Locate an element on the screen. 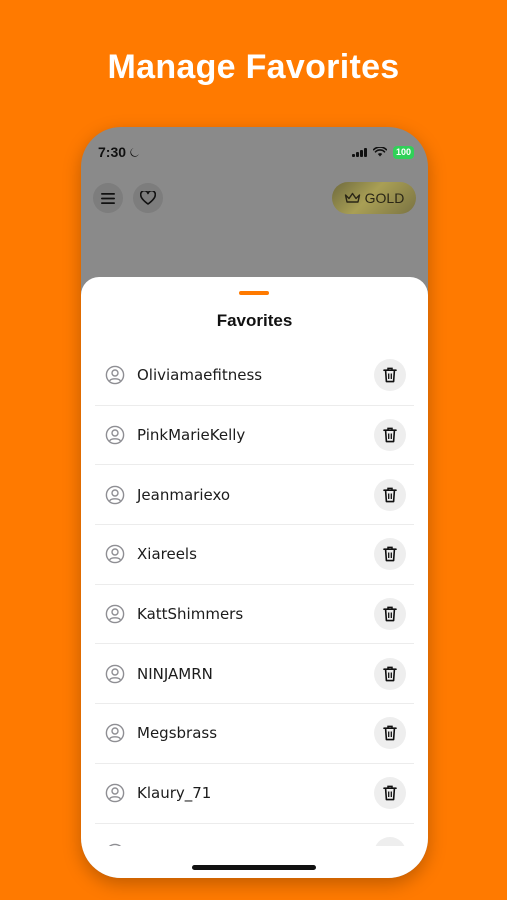 This screenshot has width=507, height=900. favorite-name: NINJAMRN is located at coordinates (175, 673).